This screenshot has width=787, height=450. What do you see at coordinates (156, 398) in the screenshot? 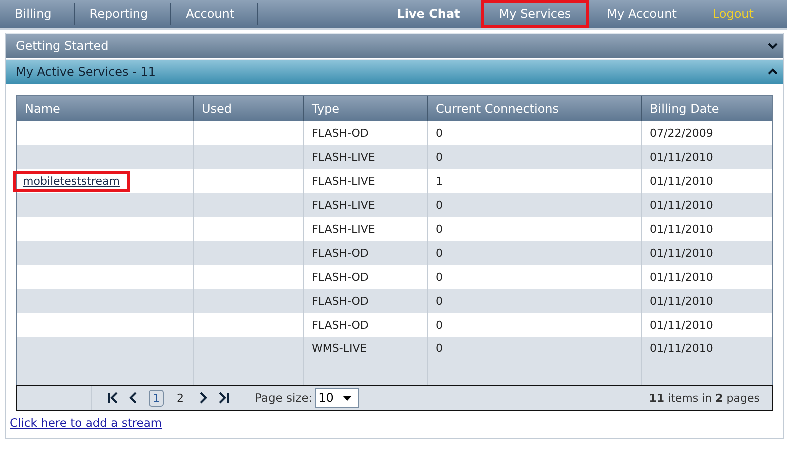
I see `page-link: 1` at bounding box center [156, 398].